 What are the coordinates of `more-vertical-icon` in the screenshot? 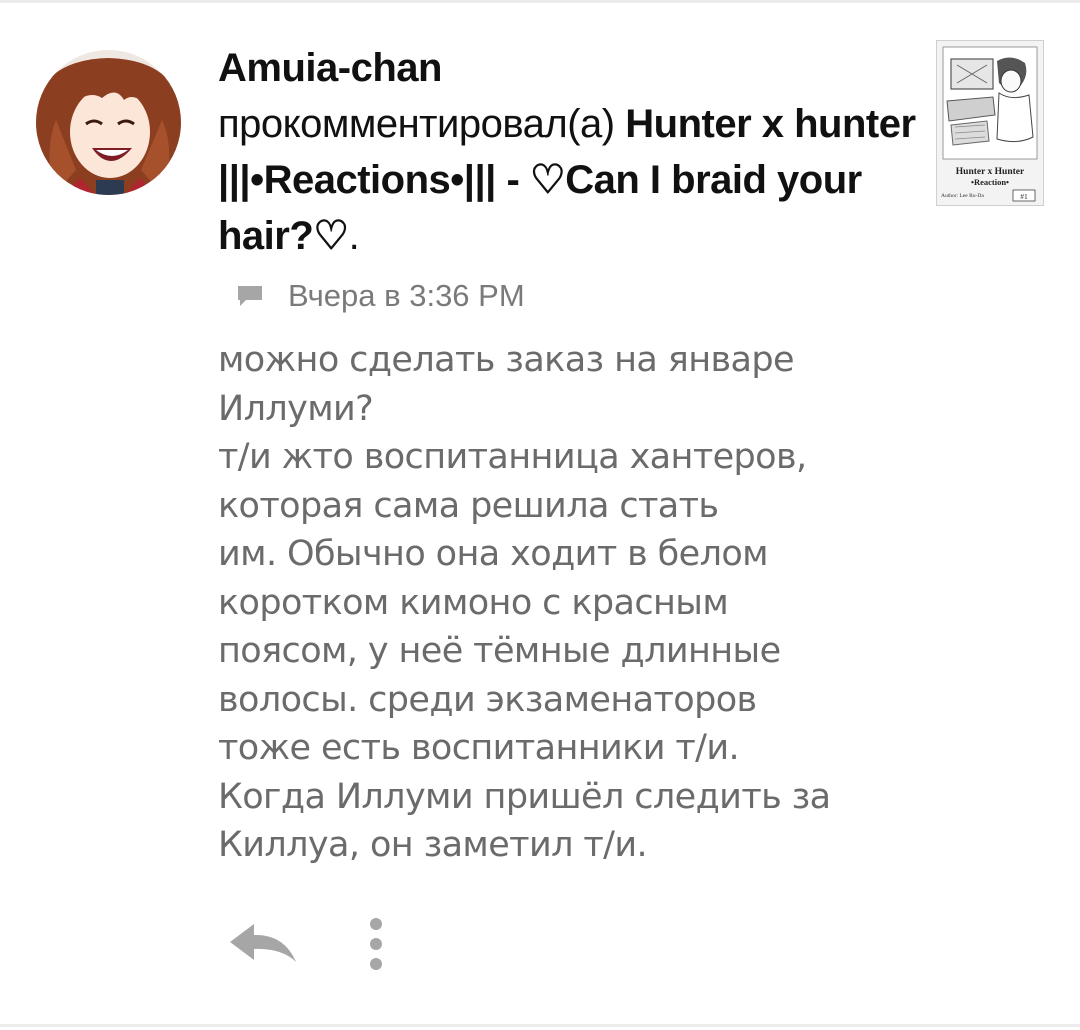 It's located at (376, 944).